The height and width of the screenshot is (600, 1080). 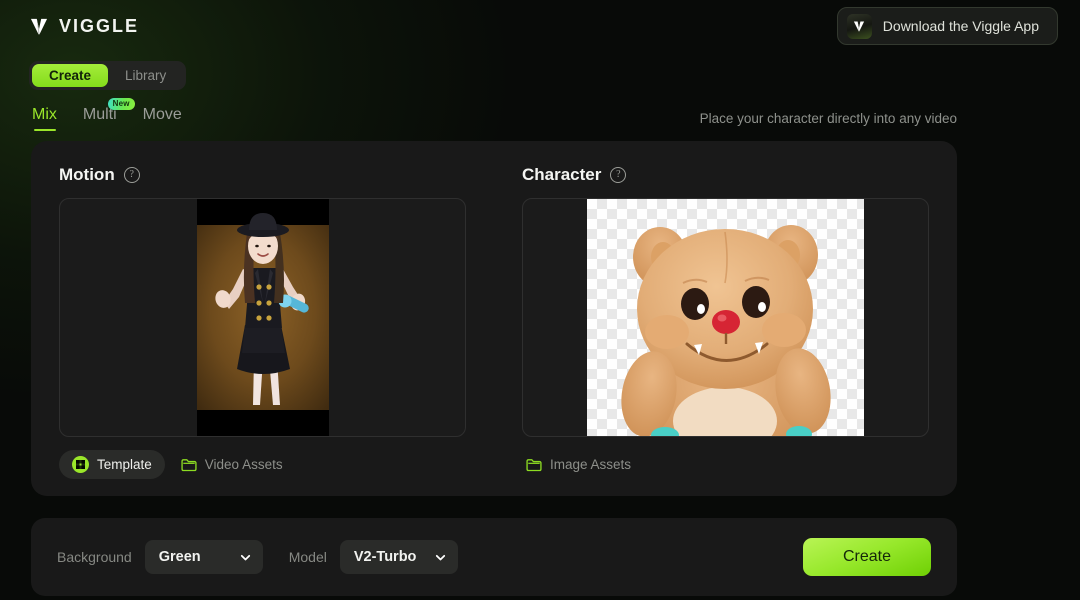 I want to click on brand-logo: VIGGLE, so click(x=83, y=26).